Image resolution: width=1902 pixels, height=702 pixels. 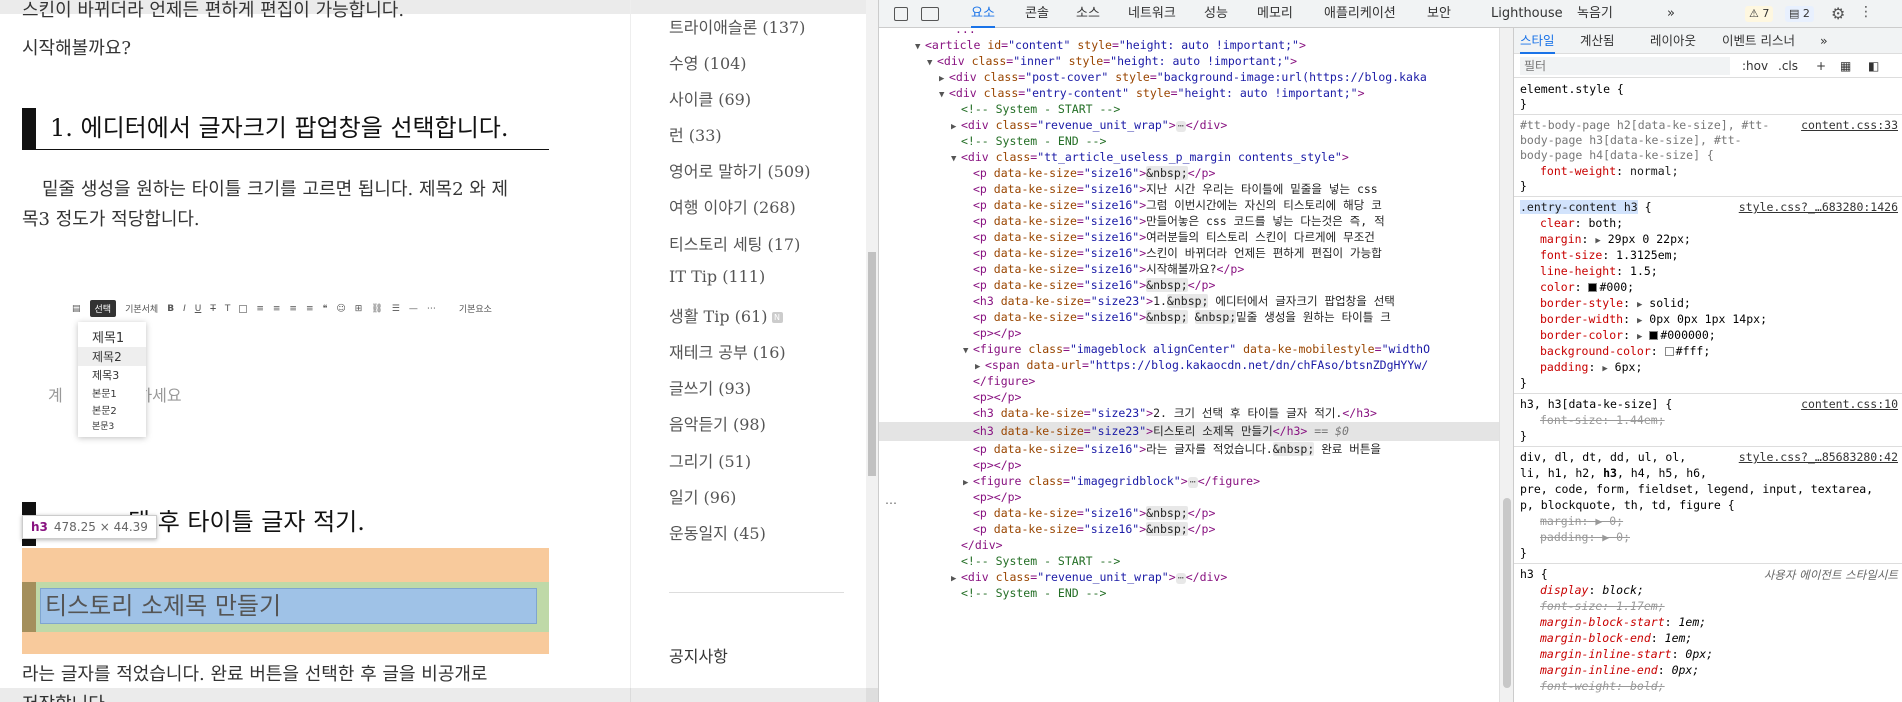 What do you see at coordinates (1710, 304) in the screenshot?
I see `rule-property: border-style: ▶ solid;` at bounding box center [1710, 304].